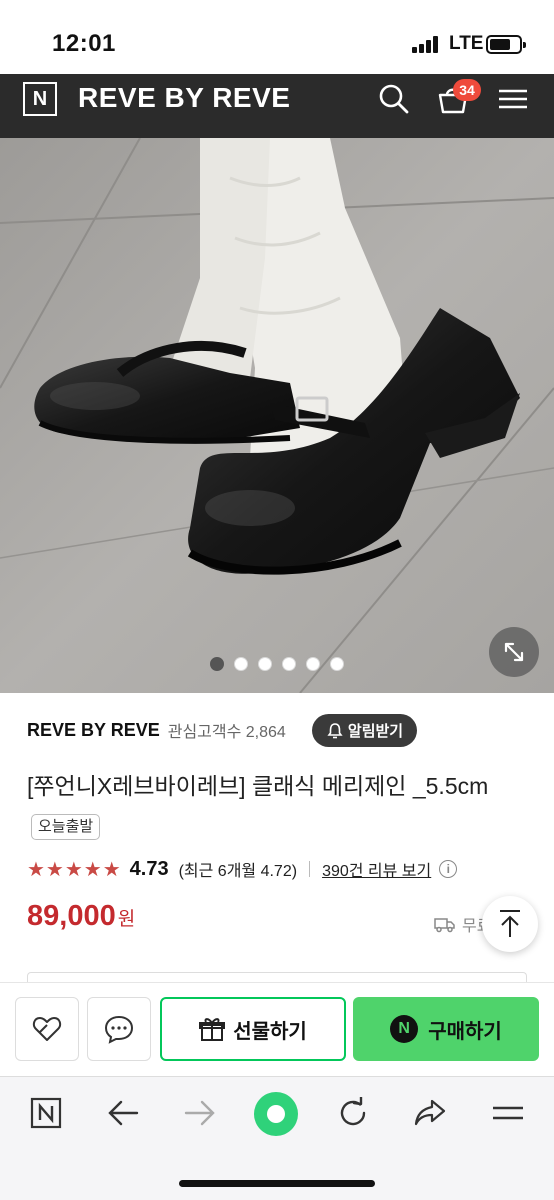 This screenshot has height=1200, width=554. I want to click on wishlist-button, so click(47, 1029).